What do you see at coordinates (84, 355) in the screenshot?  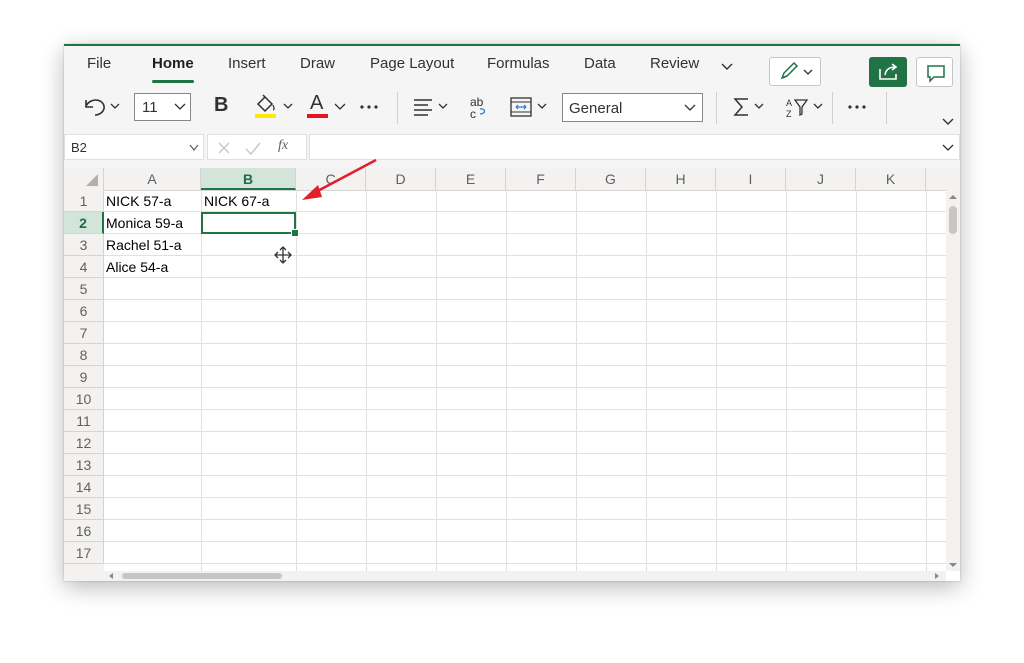 I see `row-header-8: 8` at bounding box center [84, 355].